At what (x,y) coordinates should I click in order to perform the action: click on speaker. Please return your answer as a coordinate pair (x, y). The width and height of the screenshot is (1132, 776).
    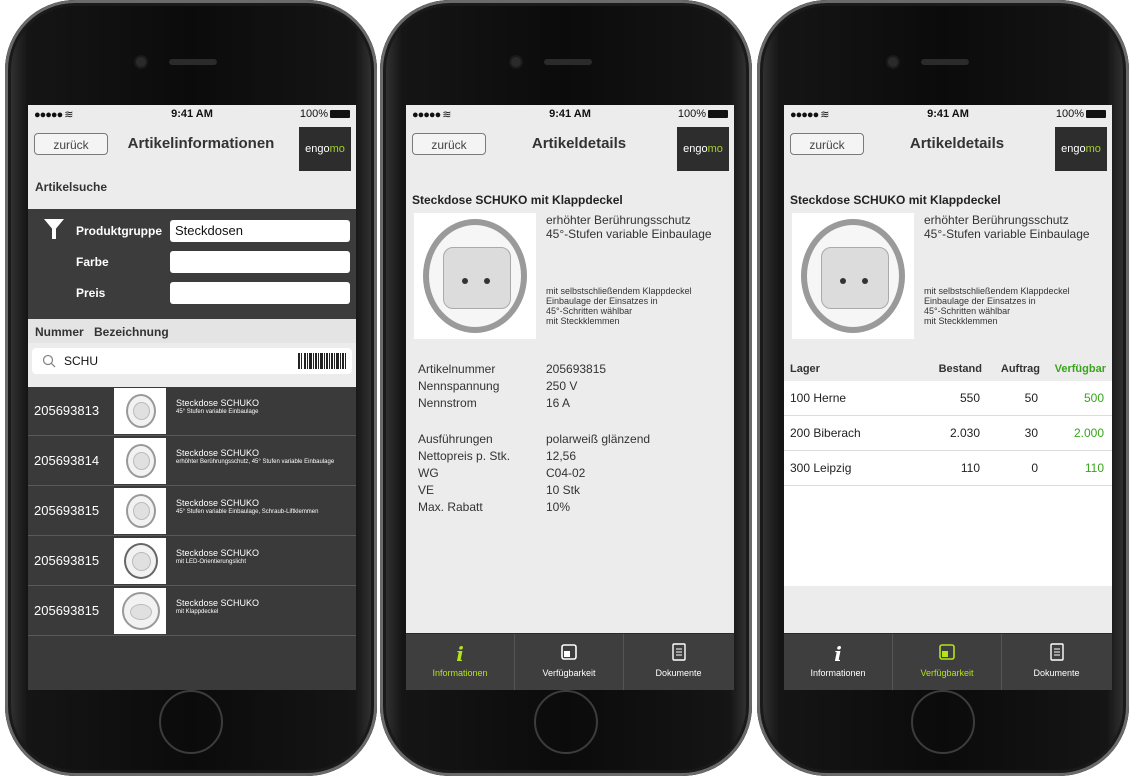
    Looking at the image, I should click on (193, 62).